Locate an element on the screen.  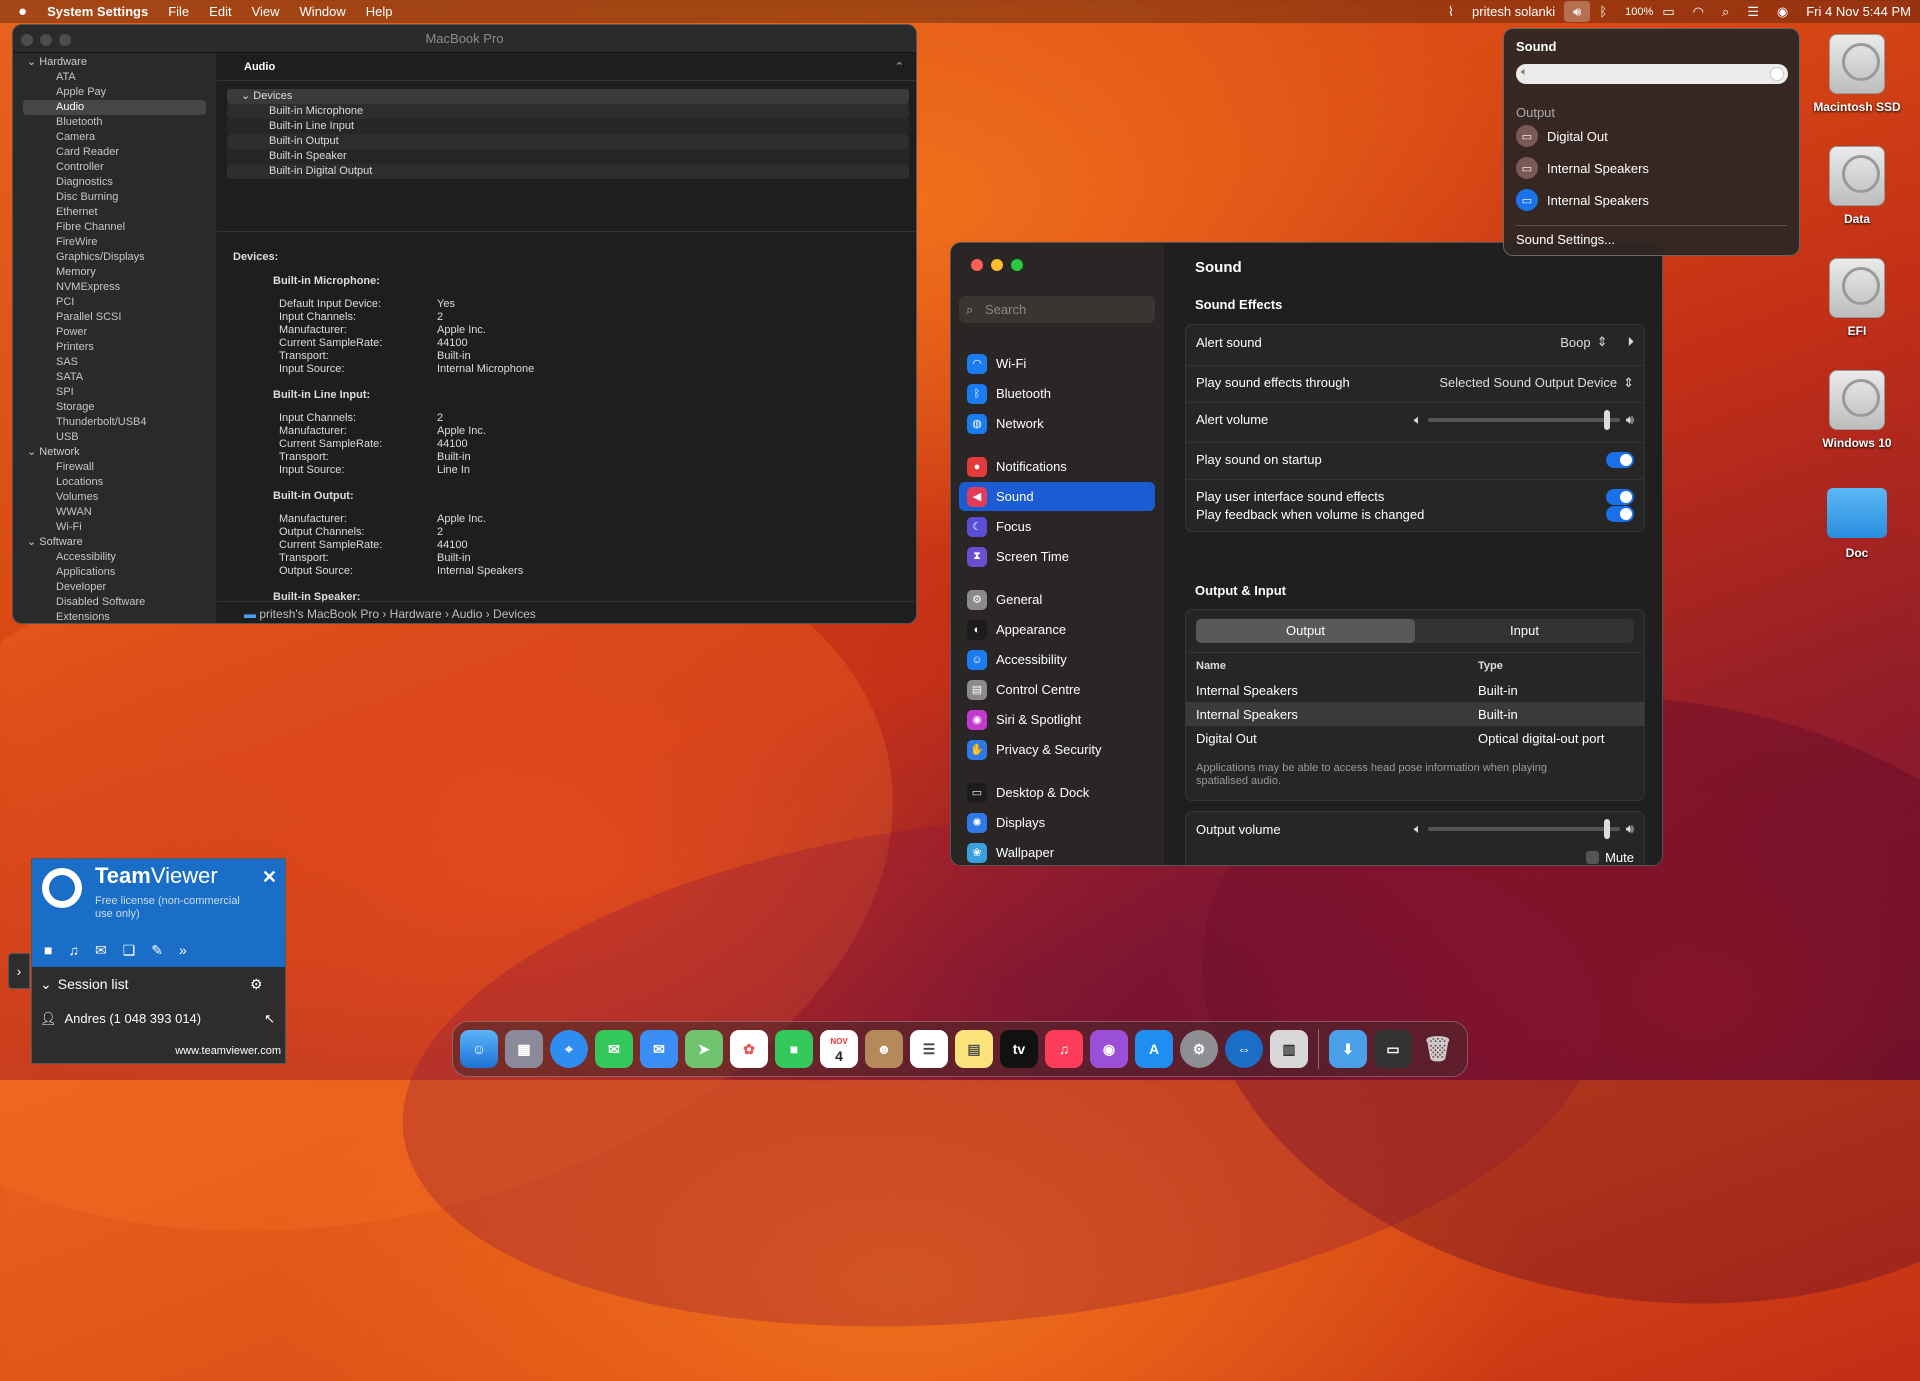
play-through-select: Selected Sound Output Device is located at coordinates (1528, 382).